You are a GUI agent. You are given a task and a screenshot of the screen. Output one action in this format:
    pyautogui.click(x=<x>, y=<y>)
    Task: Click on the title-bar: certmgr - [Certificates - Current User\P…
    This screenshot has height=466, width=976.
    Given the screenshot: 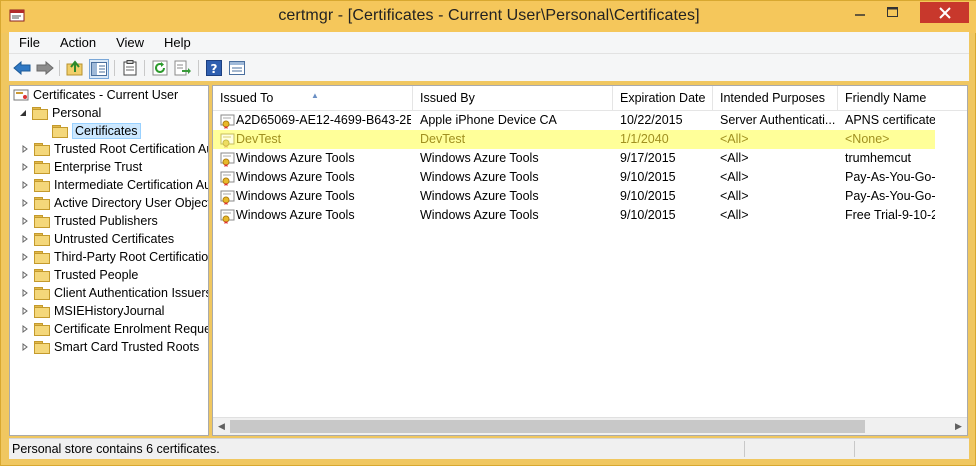 What is the action you would take?
    pyautogui.click(x=488, y=17)
    